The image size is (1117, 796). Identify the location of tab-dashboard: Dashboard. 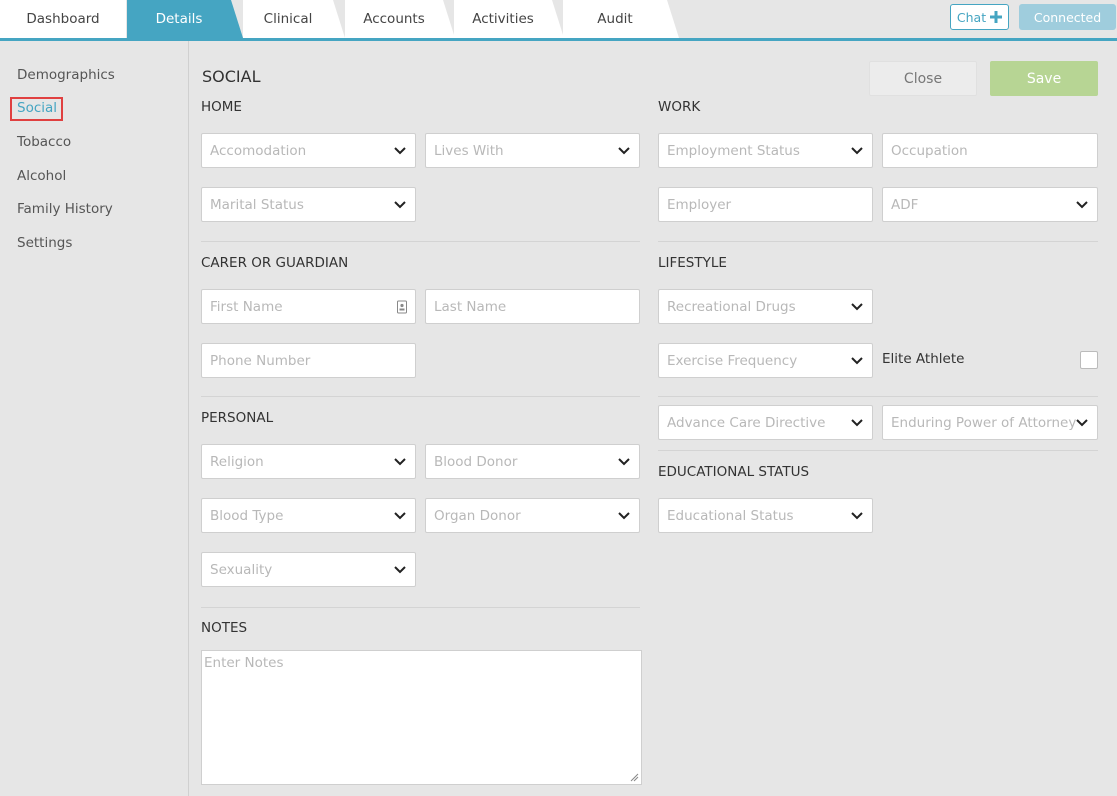
(63, 19).